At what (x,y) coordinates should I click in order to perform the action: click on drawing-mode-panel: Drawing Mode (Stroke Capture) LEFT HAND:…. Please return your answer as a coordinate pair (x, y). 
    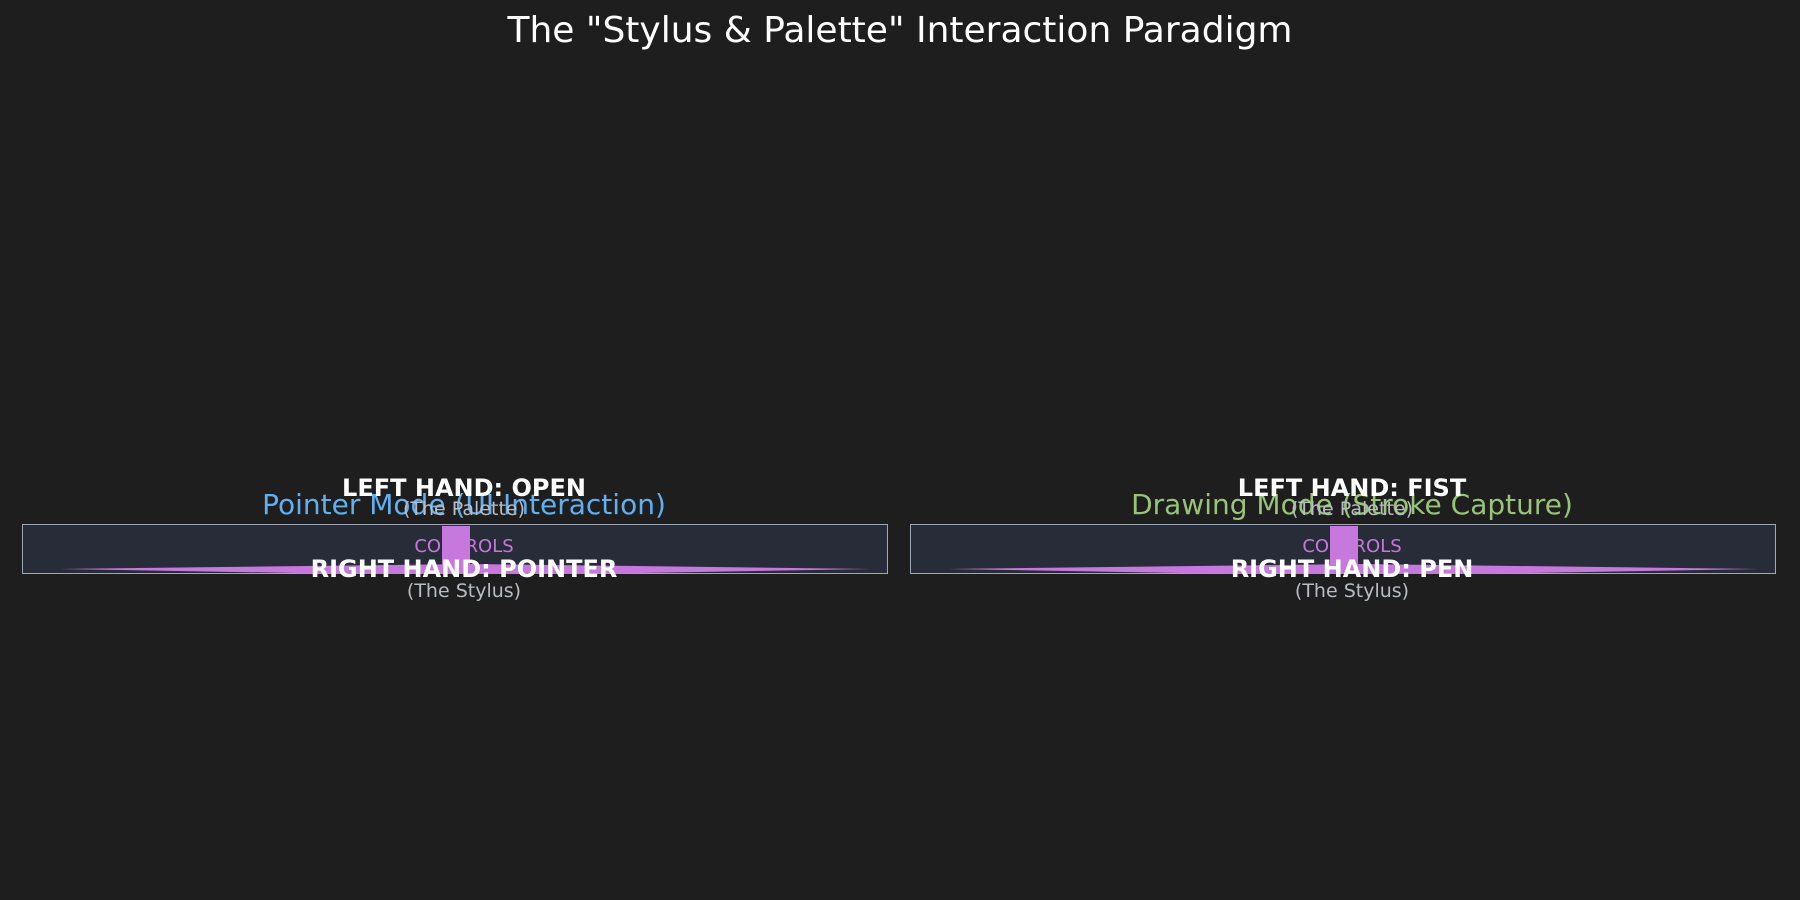
    Looking at the image, I should click on (1352, 538).